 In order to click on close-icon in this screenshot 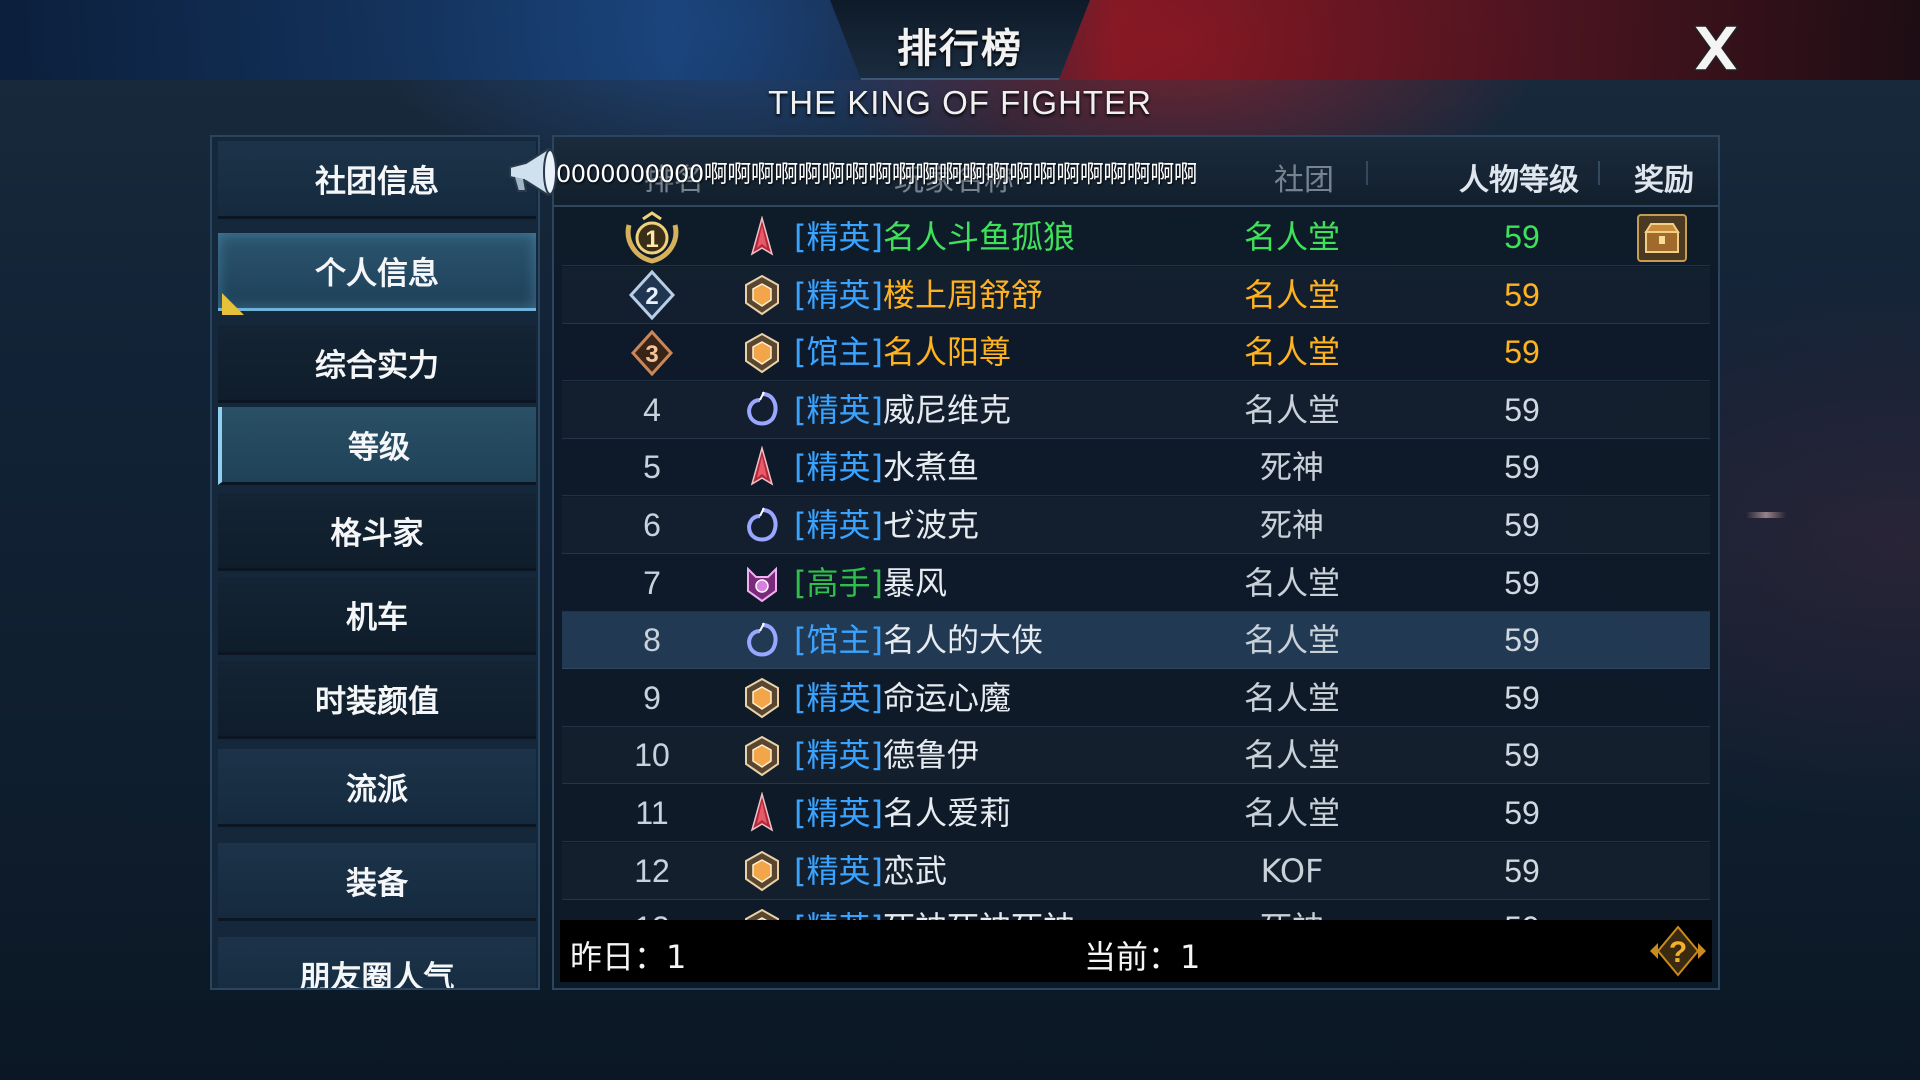, I will do `click(1716, 48)`.